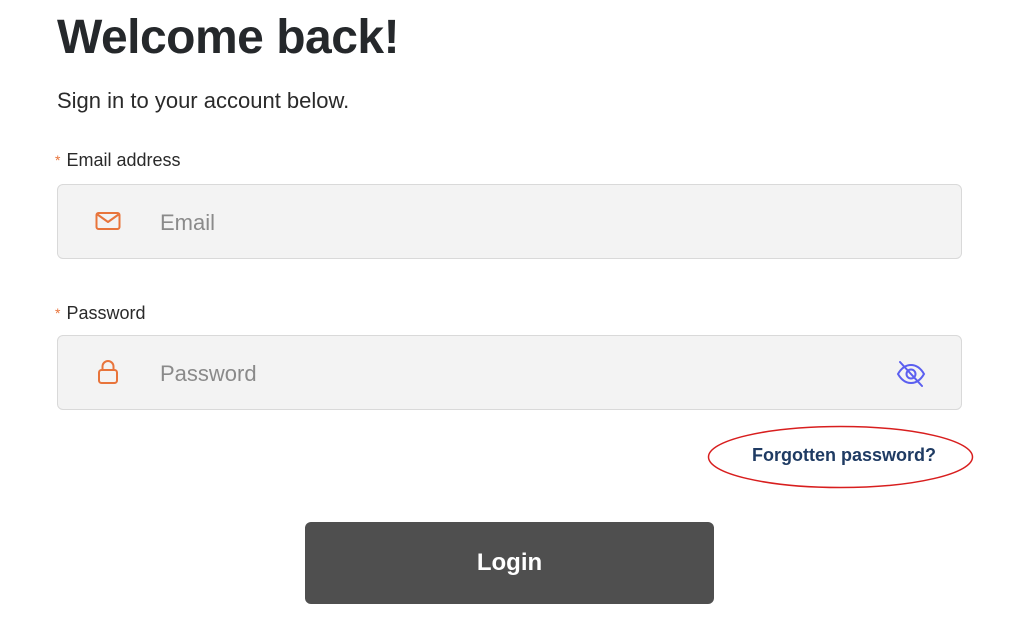 The height and width of the screenshot is (631, 1015). I want to click on password-field-container, so click(509, 373).